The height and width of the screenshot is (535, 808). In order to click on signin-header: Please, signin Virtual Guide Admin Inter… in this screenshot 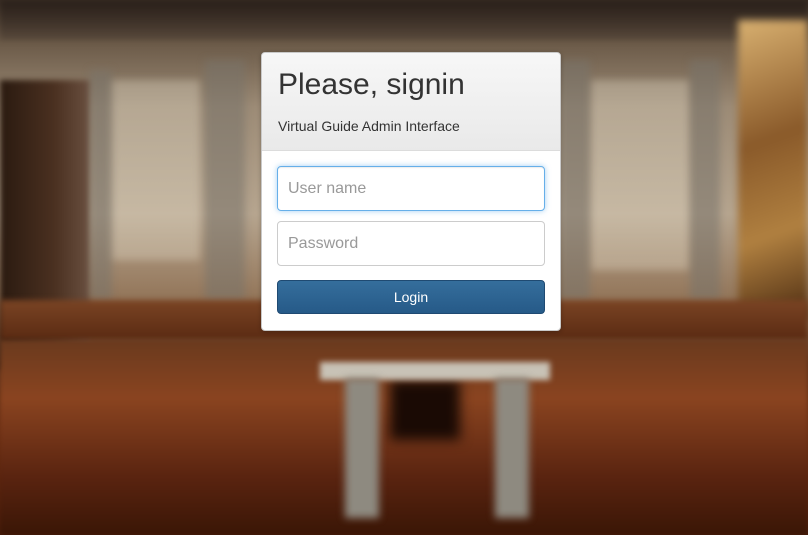, I will do `click(411, 102)`.